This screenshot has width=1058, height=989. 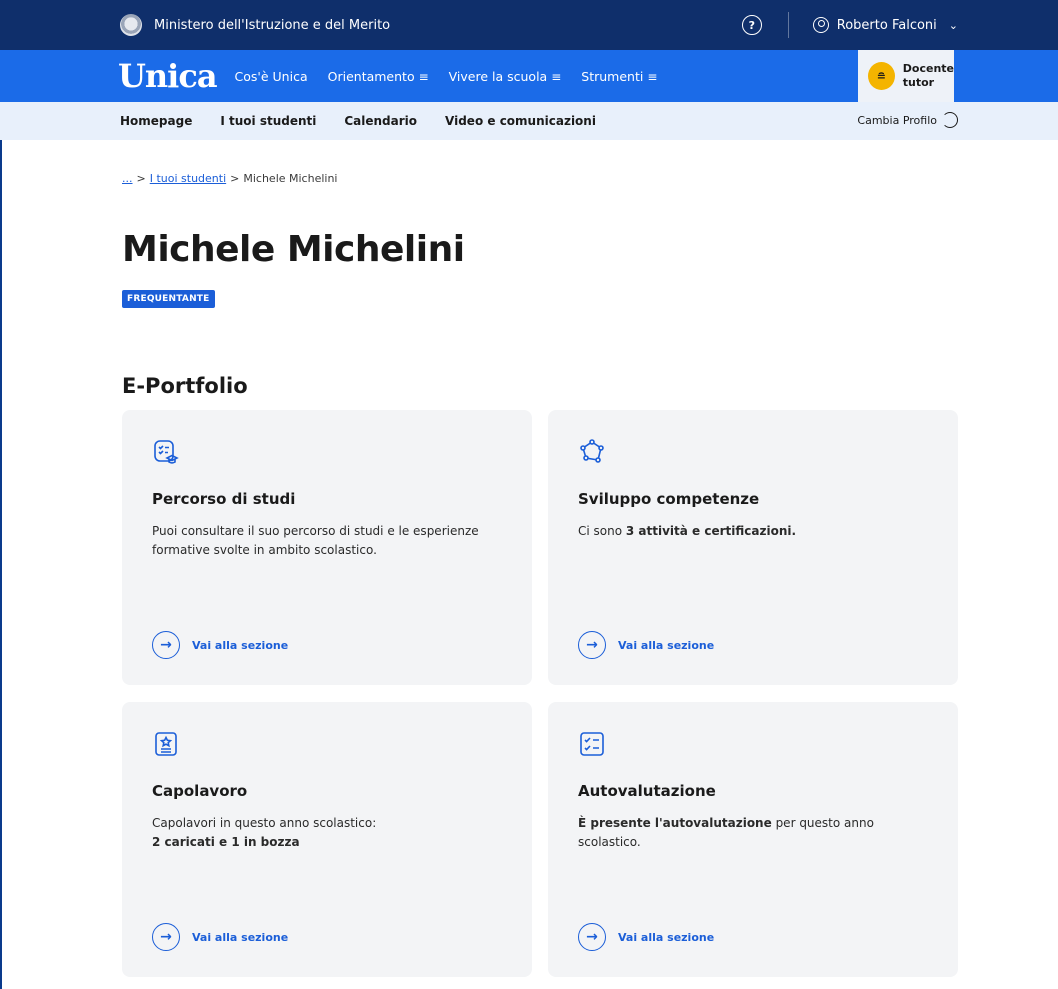 I want to click on nav-item-cose-unica: Cos'è Unica, so click(x=271, y=76).